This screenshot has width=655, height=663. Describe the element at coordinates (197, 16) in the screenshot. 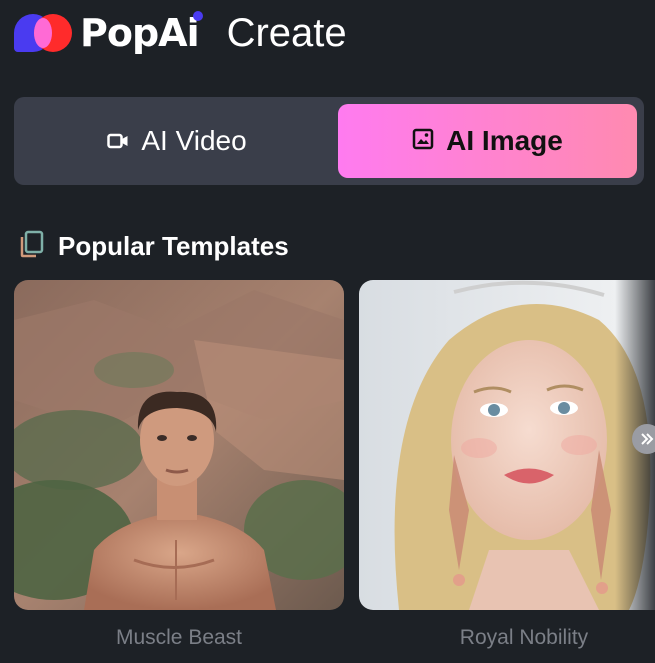

I see `brand-dot` at that location.